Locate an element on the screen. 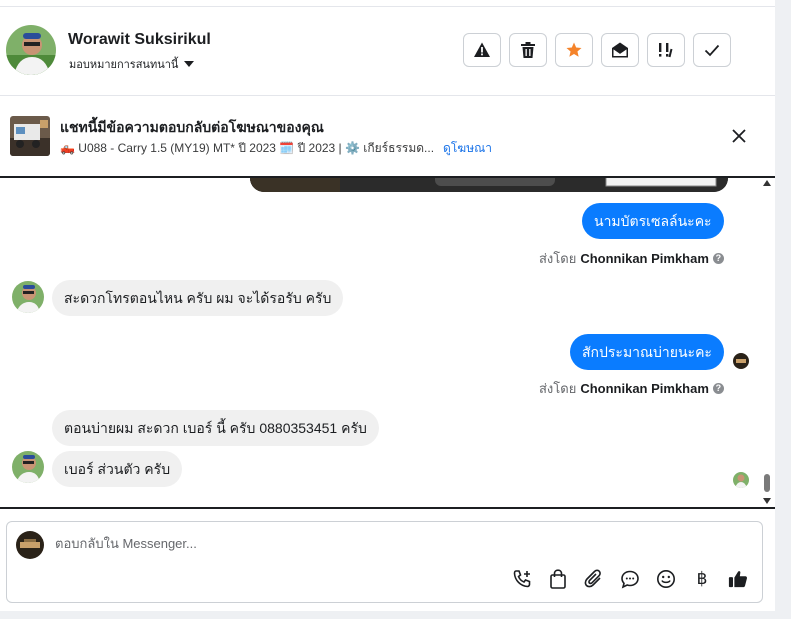 Image resolution: width=791 pixels, height=619 pixels. call-add-icon is located at coordinates (522, 579).